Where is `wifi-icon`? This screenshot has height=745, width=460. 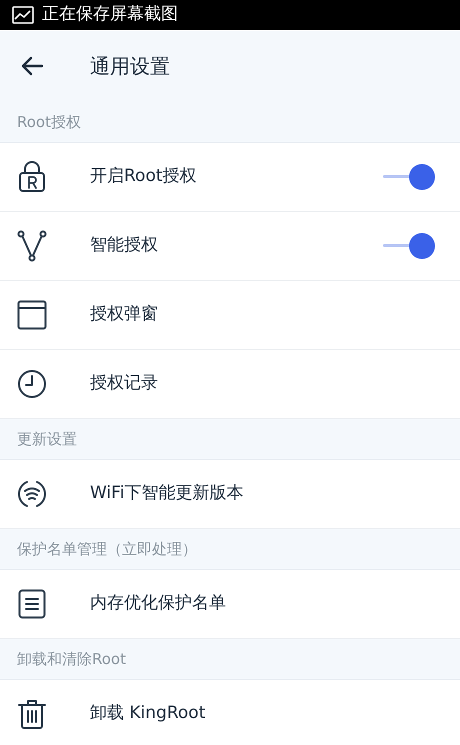 wifi-icon is located at coordinates (32, 494).